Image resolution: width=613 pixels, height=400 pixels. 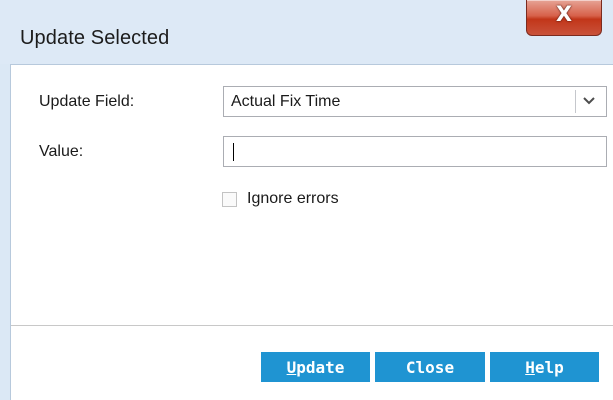 What do you see at coordinates (291, 367) in the screenshot?
I see `update-accelerator: U` at bounding box center [291, 367].